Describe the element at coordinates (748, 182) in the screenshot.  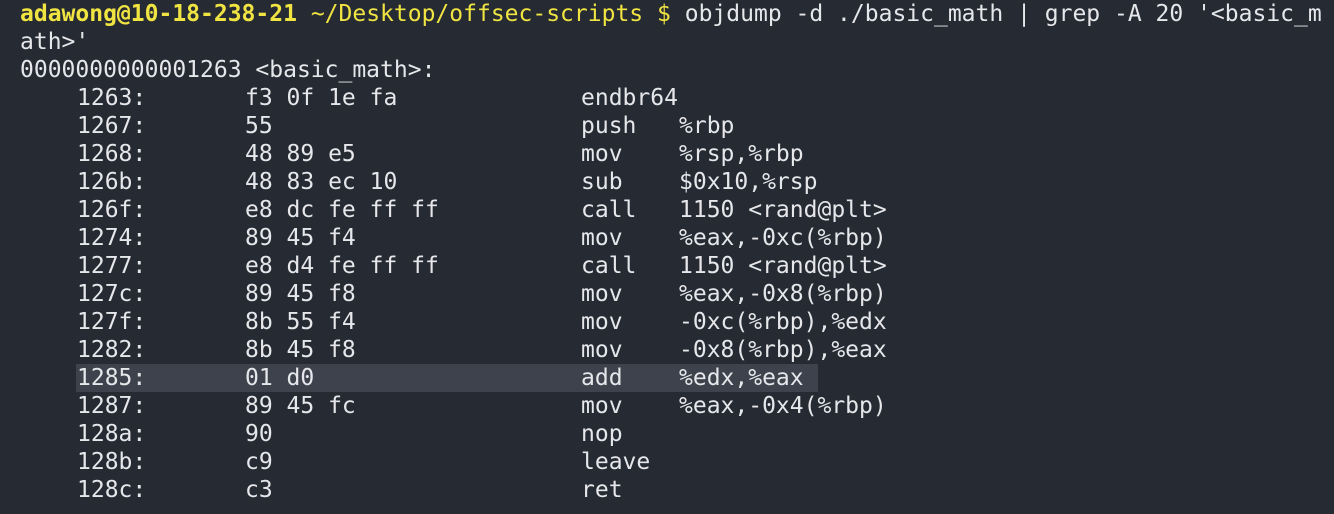
I see `row-operands: $0x10,%rsp` at that location.